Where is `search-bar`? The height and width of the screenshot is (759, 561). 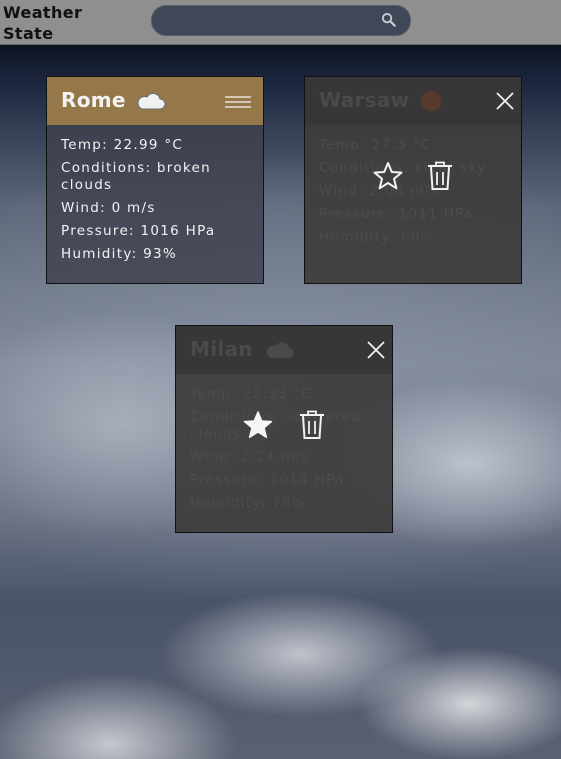 search-bar is located at coordinates (281, 20).